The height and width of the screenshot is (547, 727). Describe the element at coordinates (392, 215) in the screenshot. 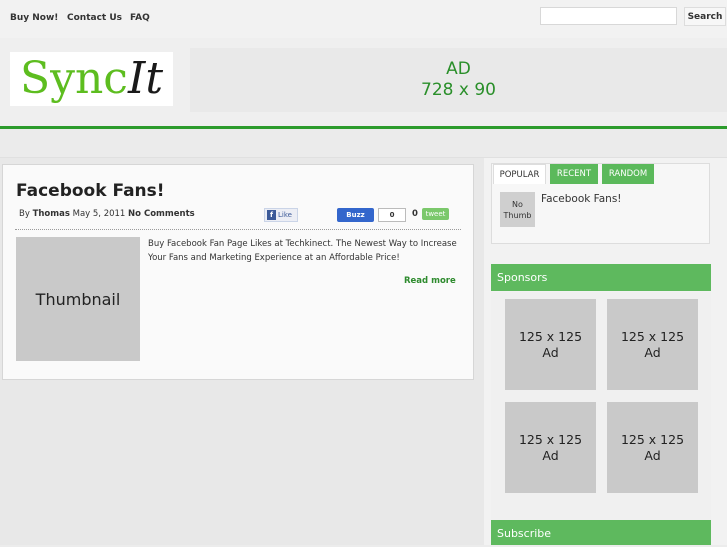

I see `buzz-count: 0` at that location.